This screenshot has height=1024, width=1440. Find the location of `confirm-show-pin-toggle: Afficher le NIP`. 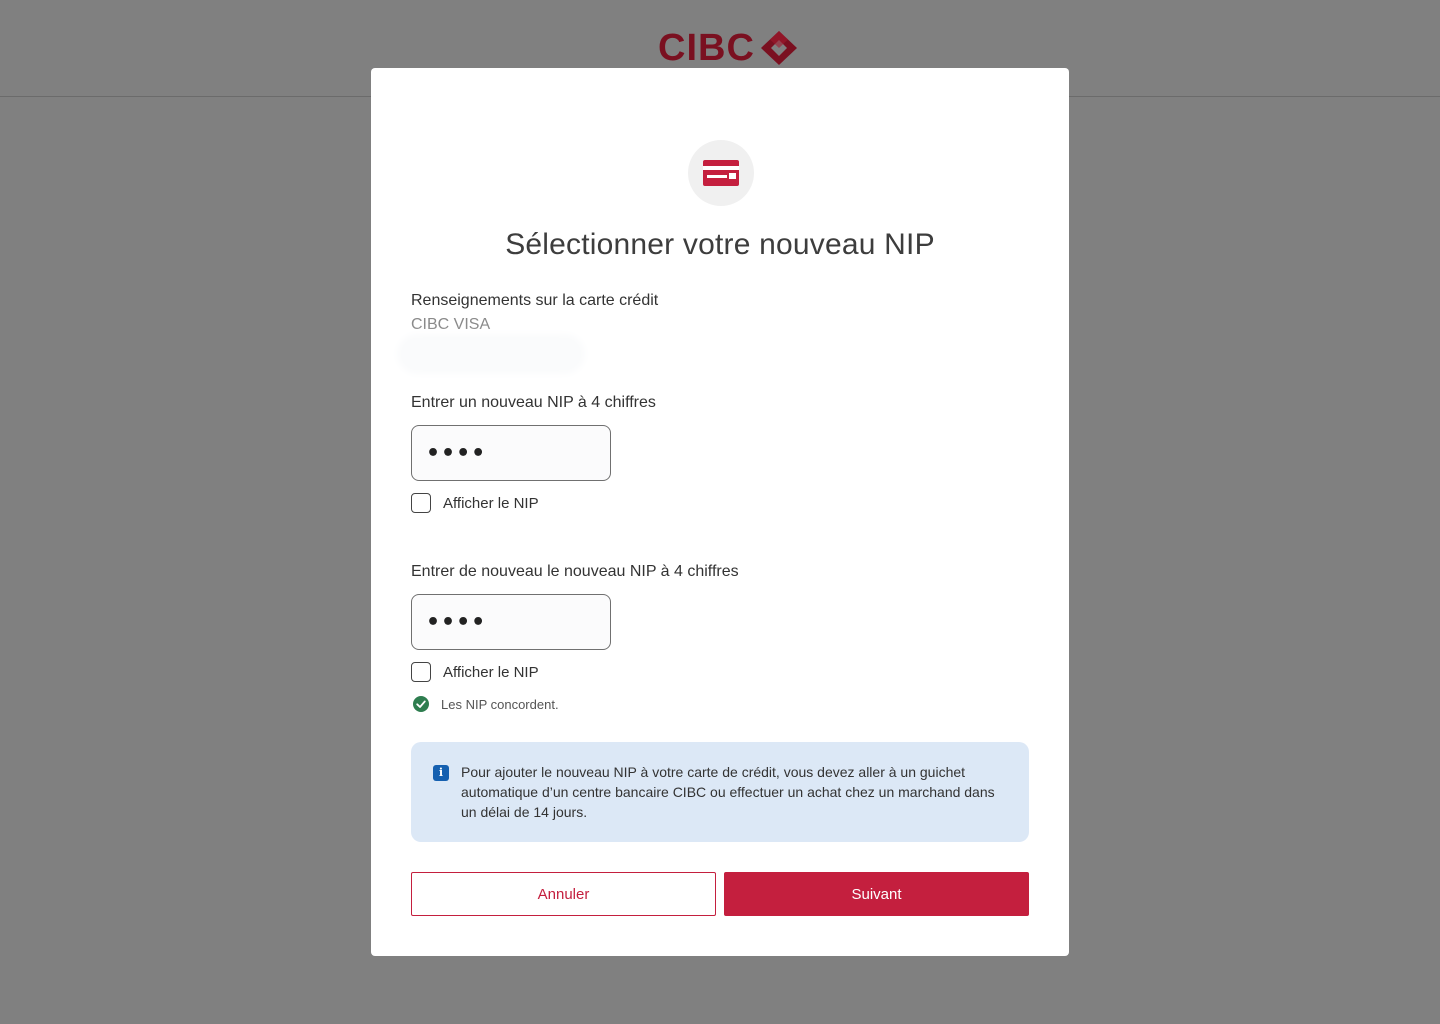

confirm-show-pin-toggle: Afficher le NIP is located at coordinates (475, 672).